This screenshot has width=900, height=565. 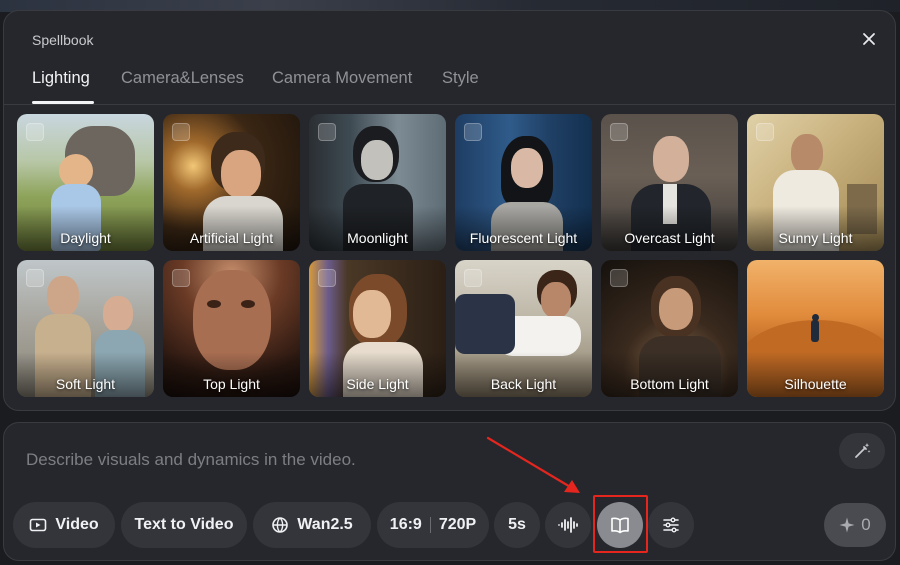 What do you see at coordinates (342, 78) in the screenshot?
I see `tab-camera-movement: Camera Movement` at bounding box center [342, 78].